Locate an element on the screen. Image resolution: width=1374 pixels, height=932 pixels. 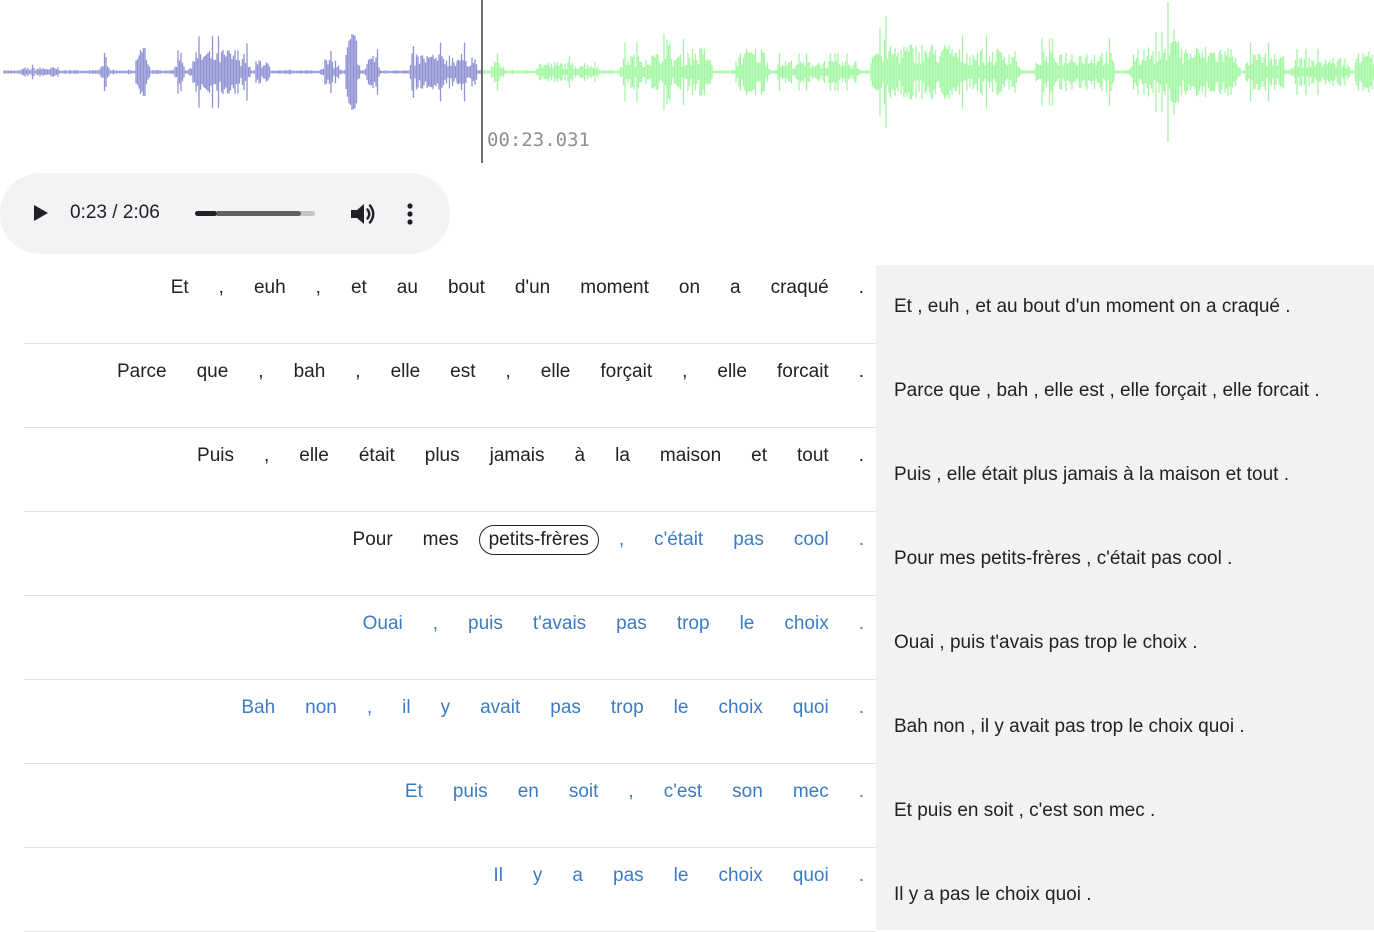
play-icon is located at coordinates (41, 213).